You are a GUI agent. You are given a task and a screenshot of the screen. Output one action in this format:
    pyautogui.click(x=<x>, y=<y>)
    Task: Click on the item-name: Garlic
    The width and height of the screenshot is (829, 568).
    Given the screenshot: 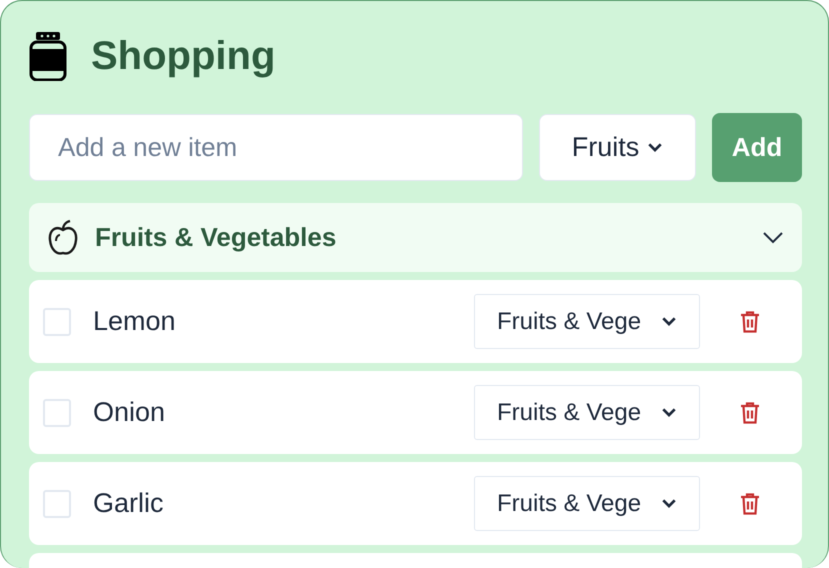 What is the action you would take?
    pyautogui.click(x=129, y=503)
    